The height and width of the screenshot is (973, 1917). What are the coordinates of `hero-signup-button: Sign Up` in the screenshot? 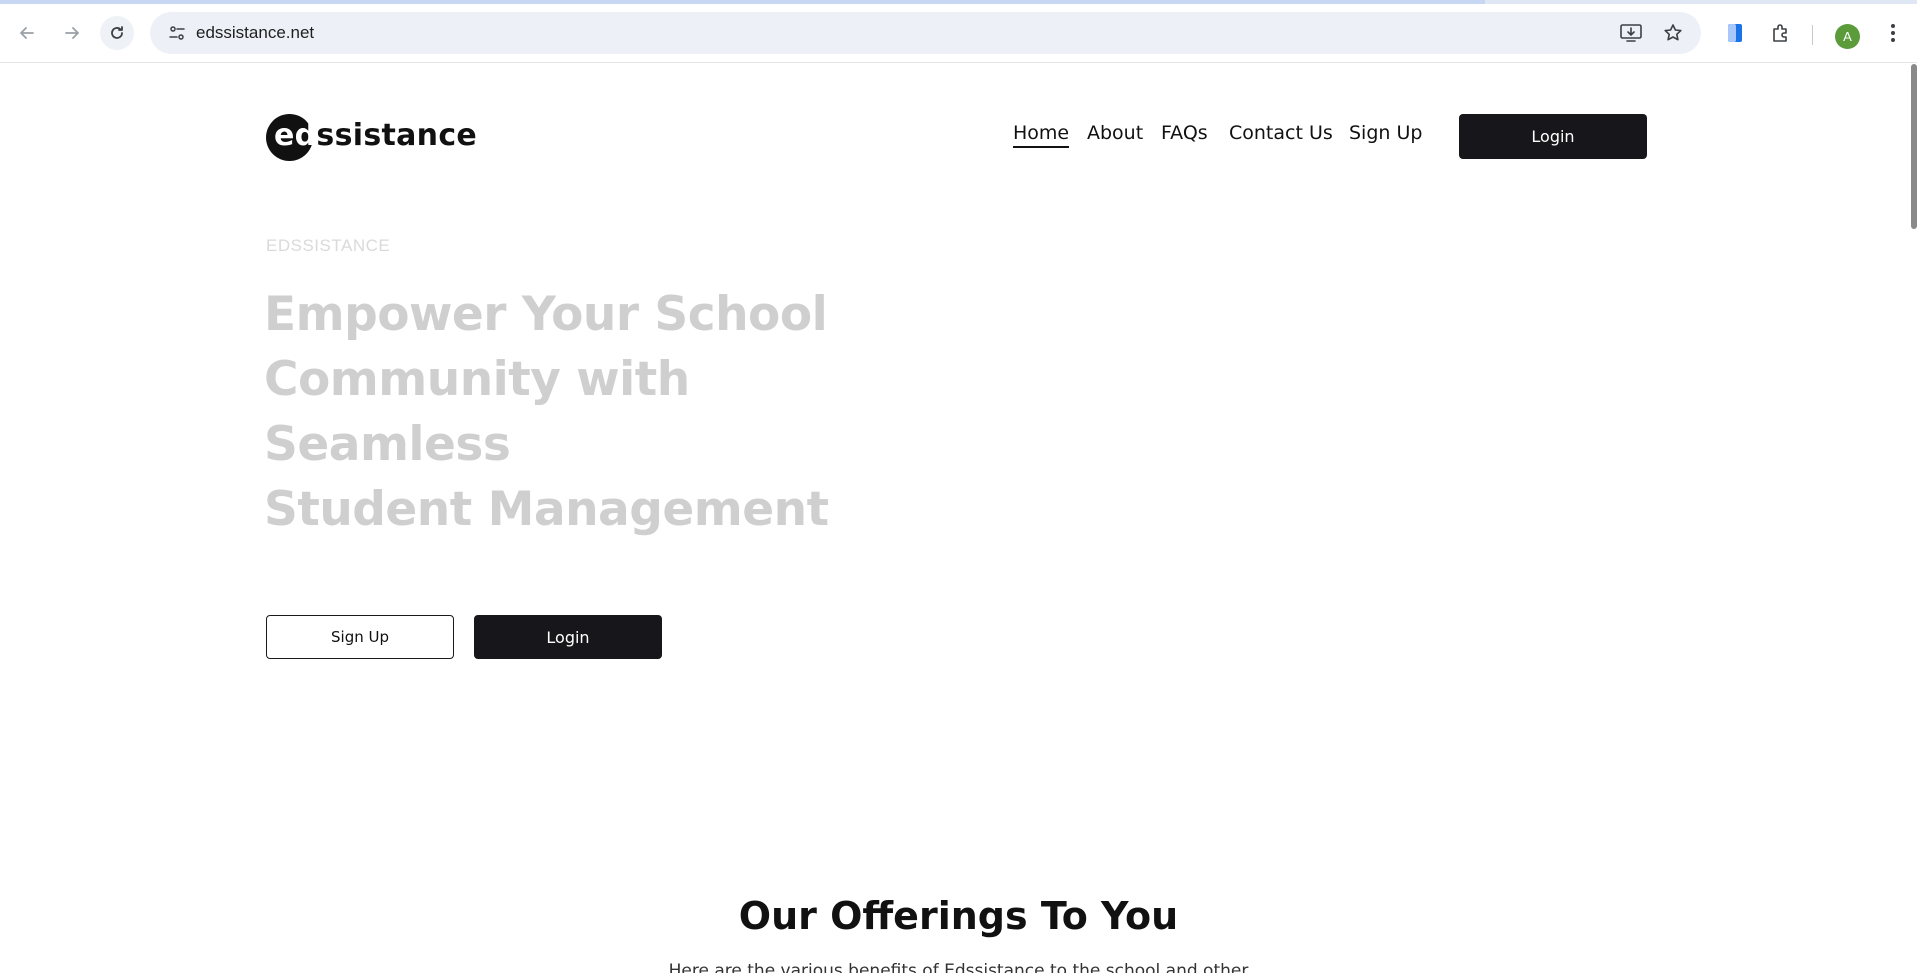 It's located at (360, 637).